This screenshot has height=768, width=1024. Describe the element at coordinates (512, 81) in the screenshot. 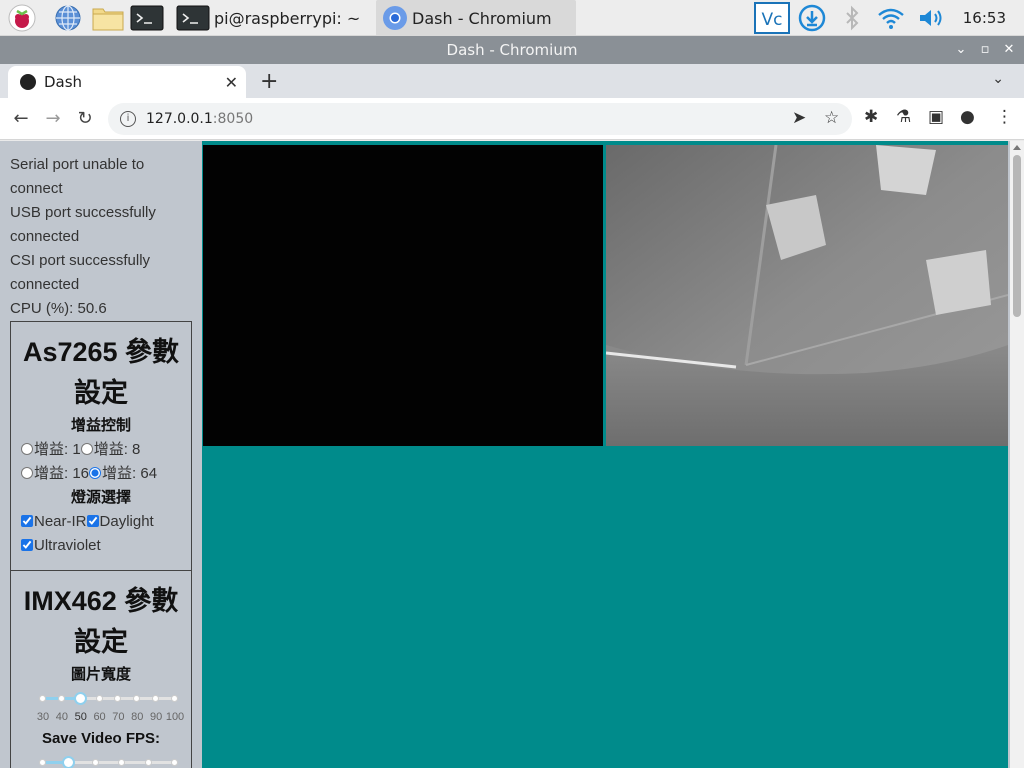

I see `tab-strip: Dash ✕ + ⌄` at that location.